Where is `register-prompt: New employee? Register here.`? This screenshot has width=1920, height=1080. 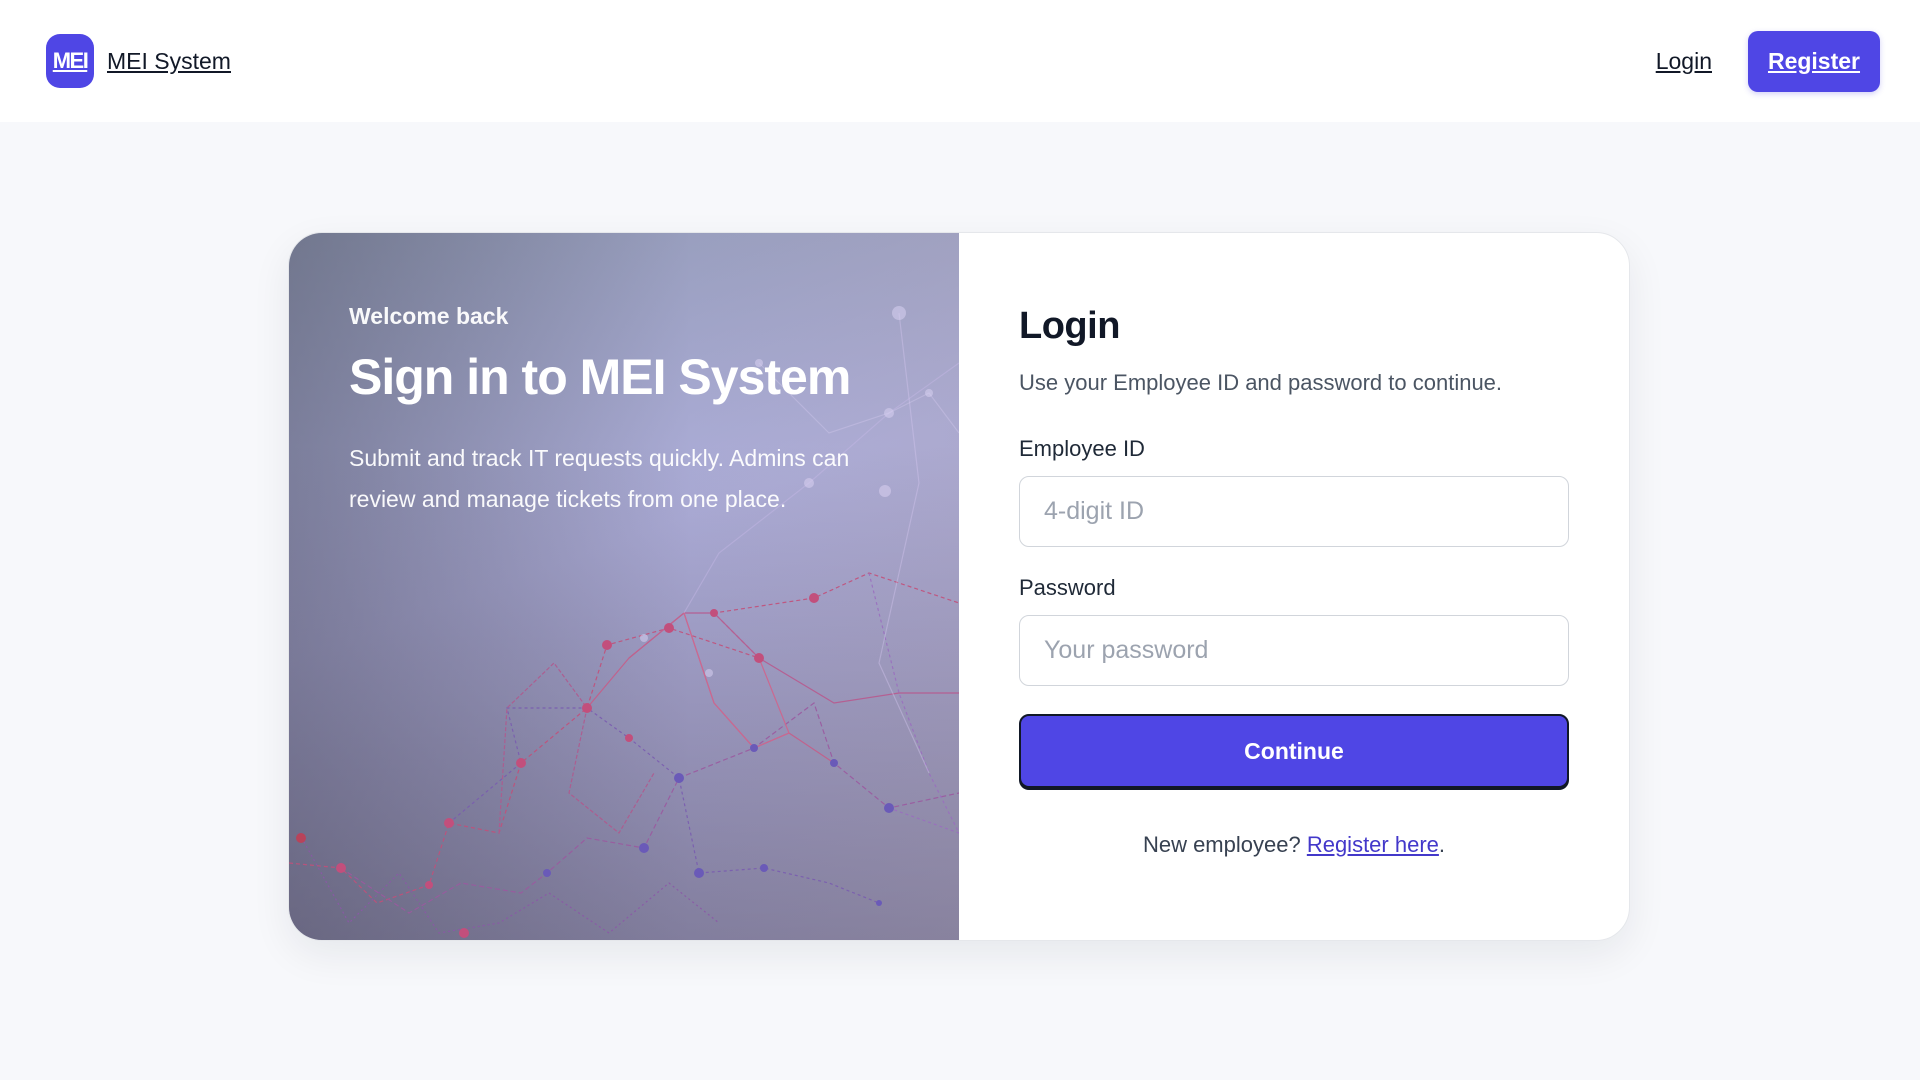 register-prompt: New employee? Register here. is located at coordinates (1294, 845).